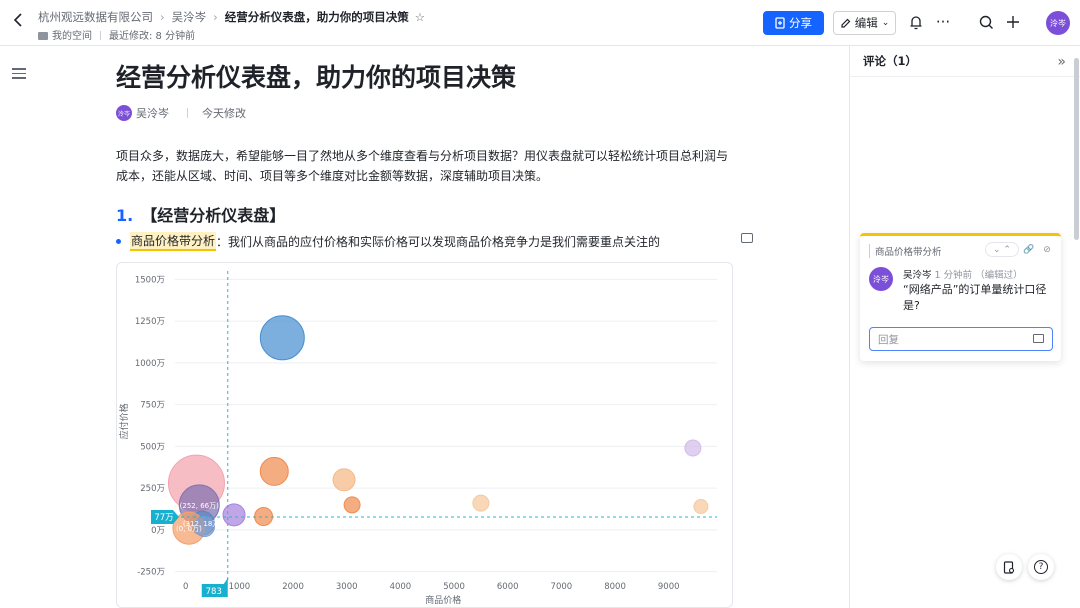 This screenshot has width=1080, height=608. I want to click on comment-text: “网络产品”的订单量统计口径是?, so click(975, 297).